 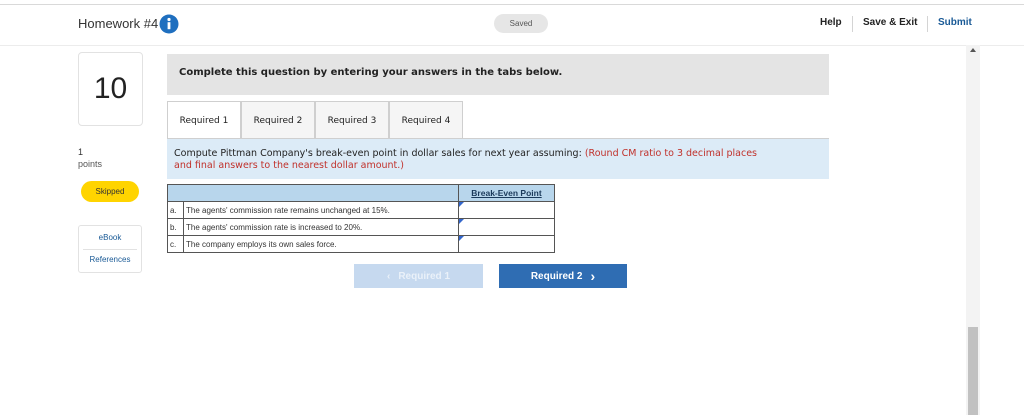 What do you see at coordinates (973, 371) in the screenshot?
I see `scrollbar-thumb` at bounding box center [973, 371].